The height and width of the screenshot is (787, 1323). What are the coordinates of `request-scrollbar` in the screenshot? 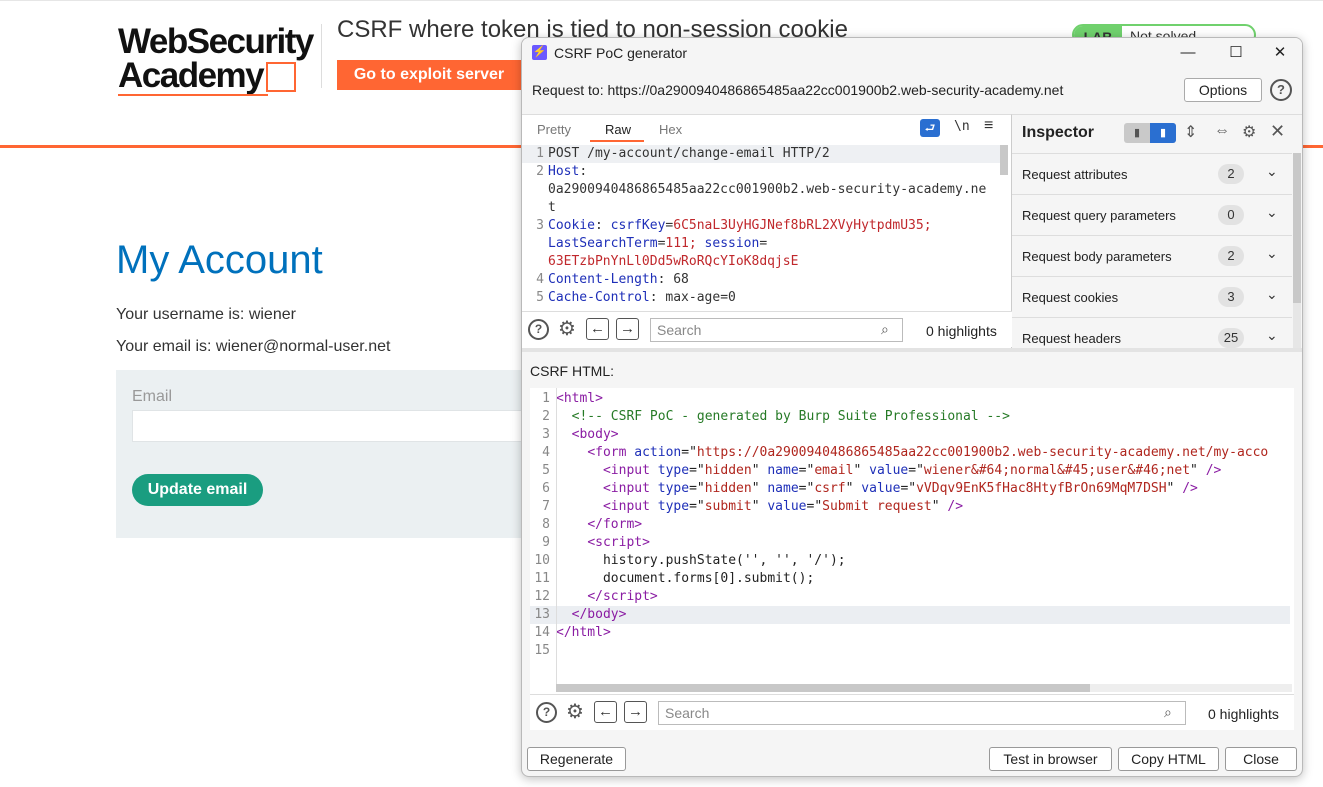 It's located at (1004, 160).